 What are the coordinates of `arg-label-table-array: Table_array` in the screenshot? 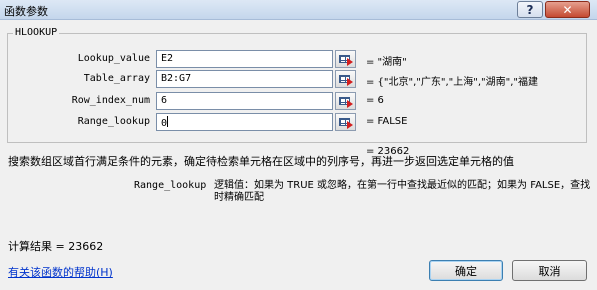 It's located at (116, 78).